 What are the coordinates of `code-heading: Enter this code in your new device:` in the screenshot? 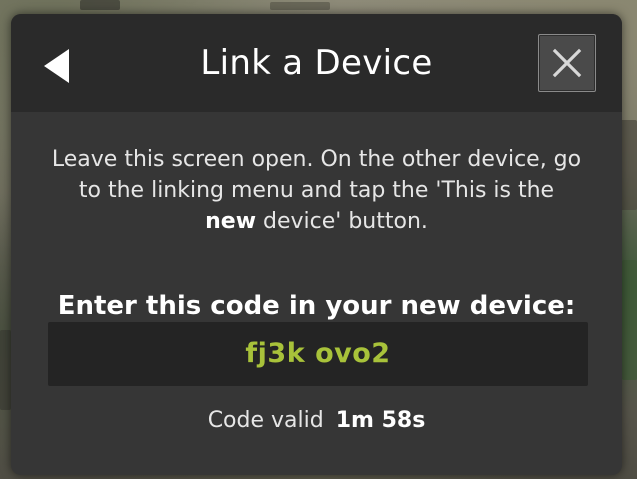 It's located at (316, 306).